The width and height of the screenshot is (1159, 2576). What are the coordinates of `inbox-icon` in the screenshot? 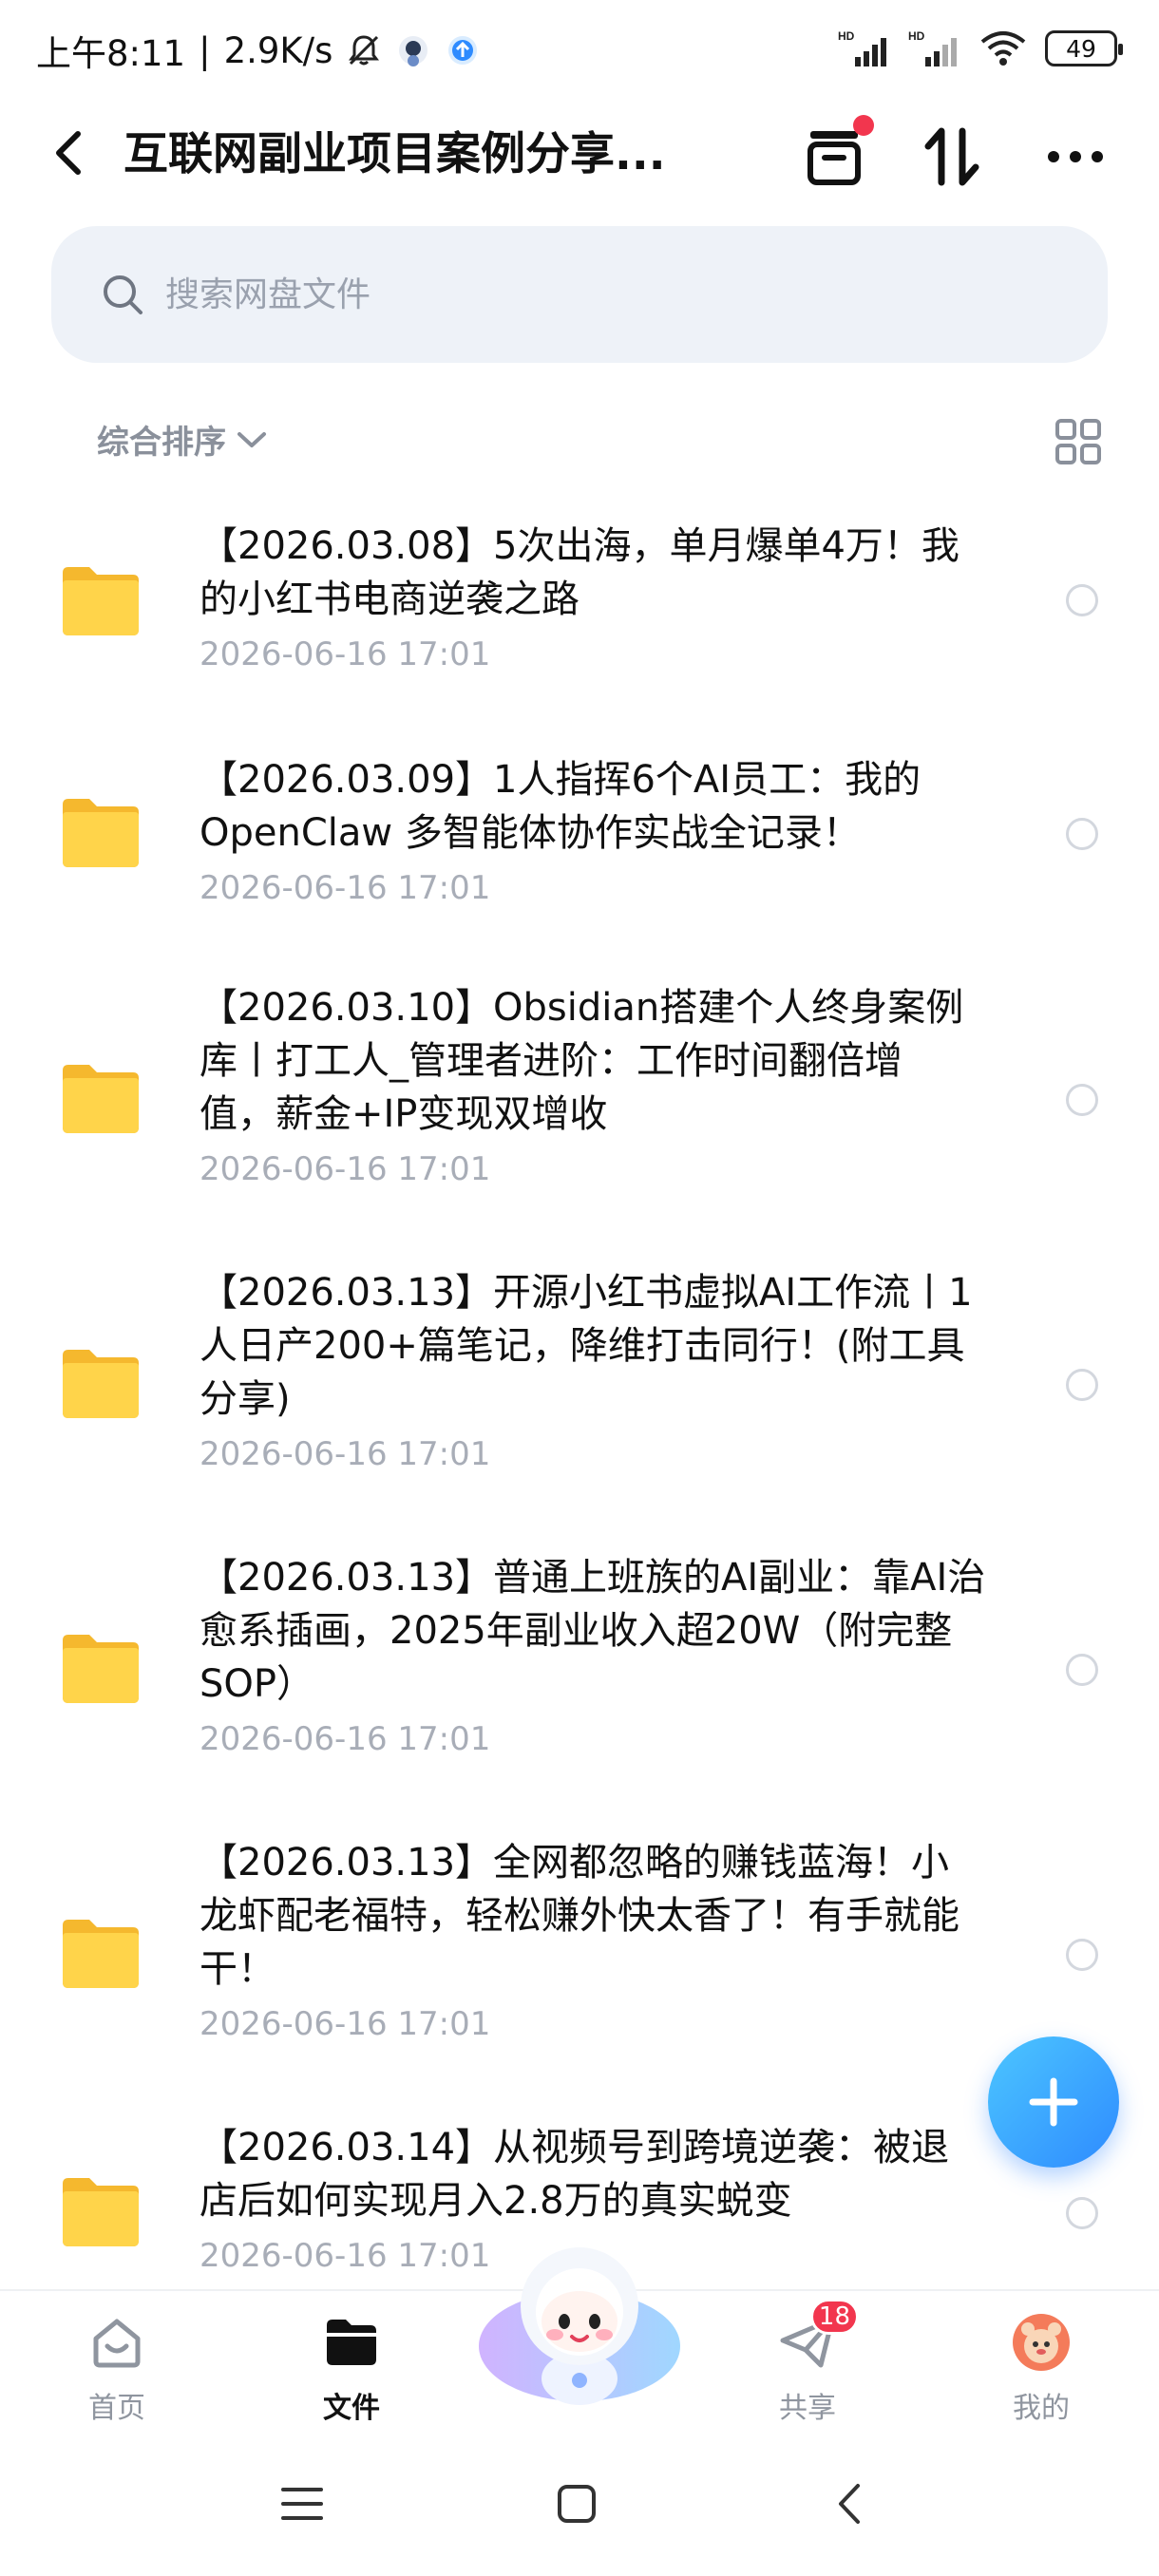 It's located at (834, 158).